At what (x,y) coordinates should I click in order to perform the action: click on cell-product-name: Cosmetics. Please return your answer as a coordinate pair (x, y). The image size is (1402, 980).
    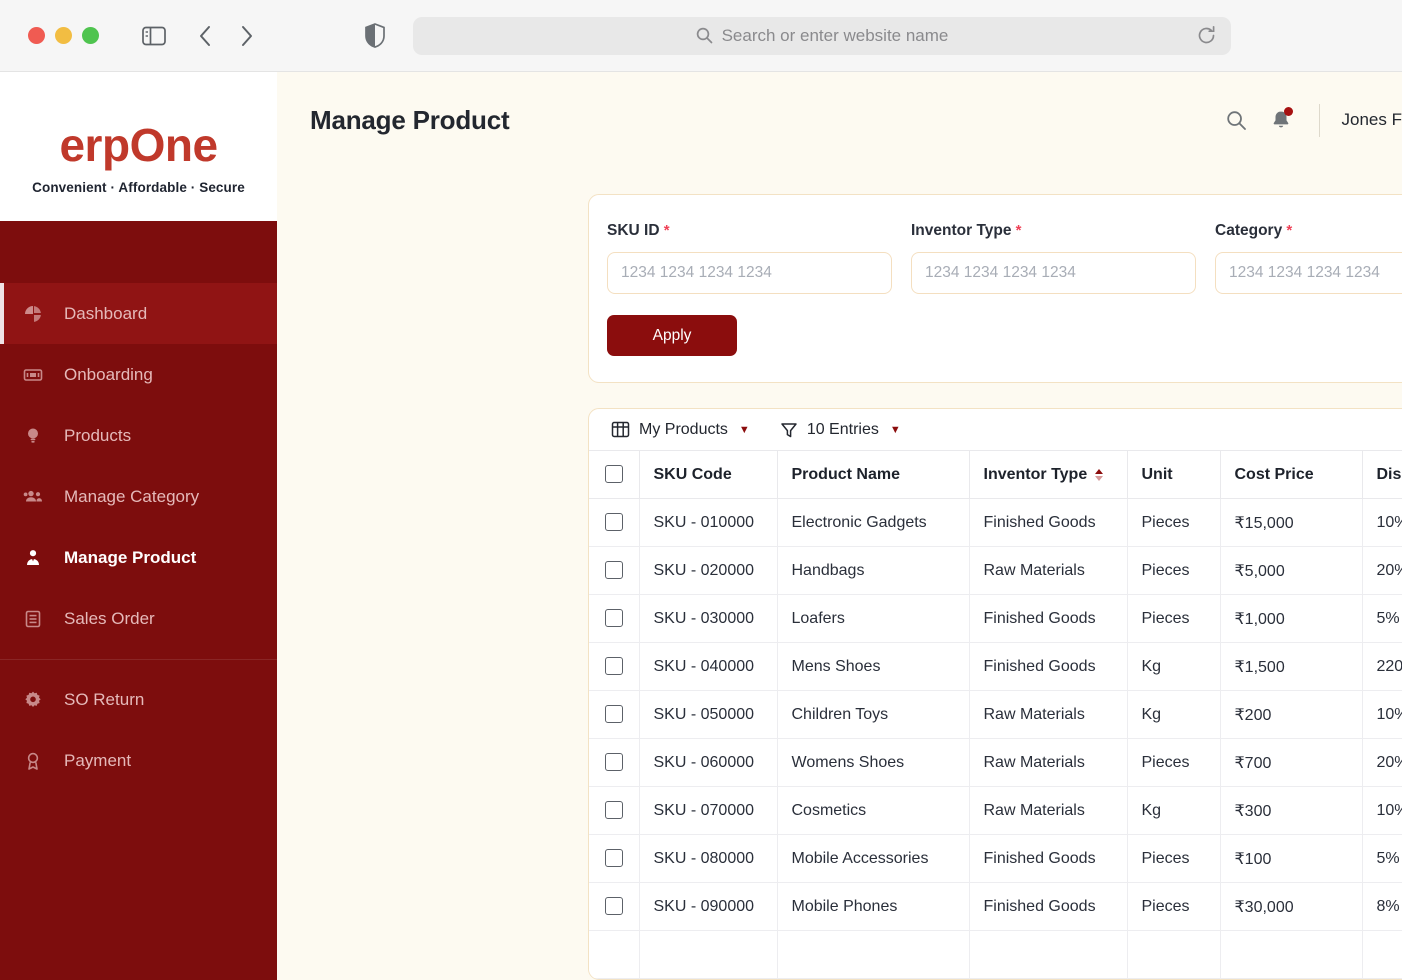
    Looking at the image, I should click on (873, 810).